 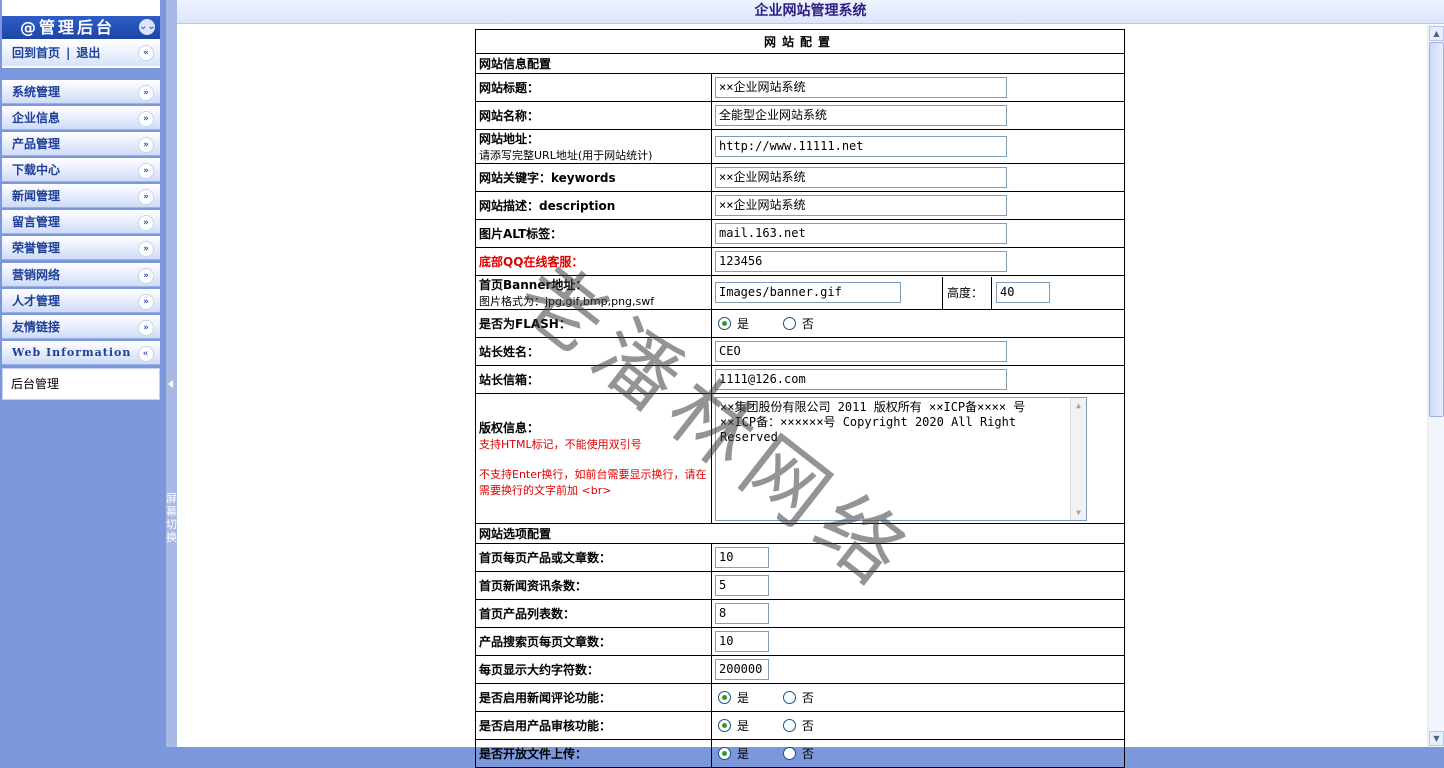 I want to click on menu-honors: 荣誉管理 », so click(x=81, y=248).